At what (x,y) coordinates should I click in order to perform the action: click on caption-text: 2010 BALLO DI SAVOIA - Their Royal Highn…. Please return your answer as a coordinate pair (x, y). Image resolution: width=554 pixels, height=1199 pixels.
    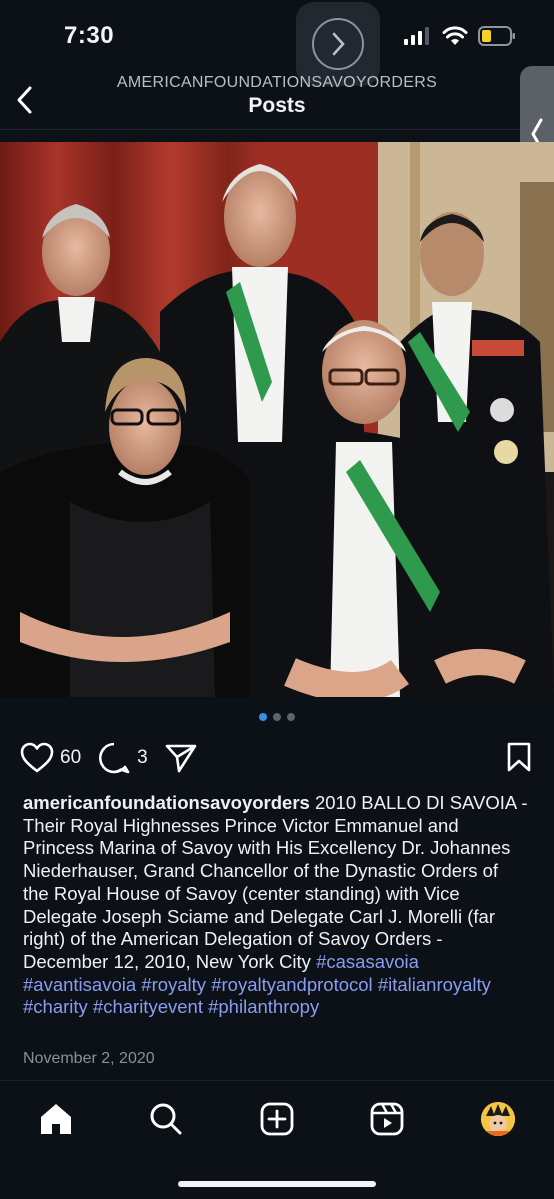
    Looking at the image, I should click on (275, 882).